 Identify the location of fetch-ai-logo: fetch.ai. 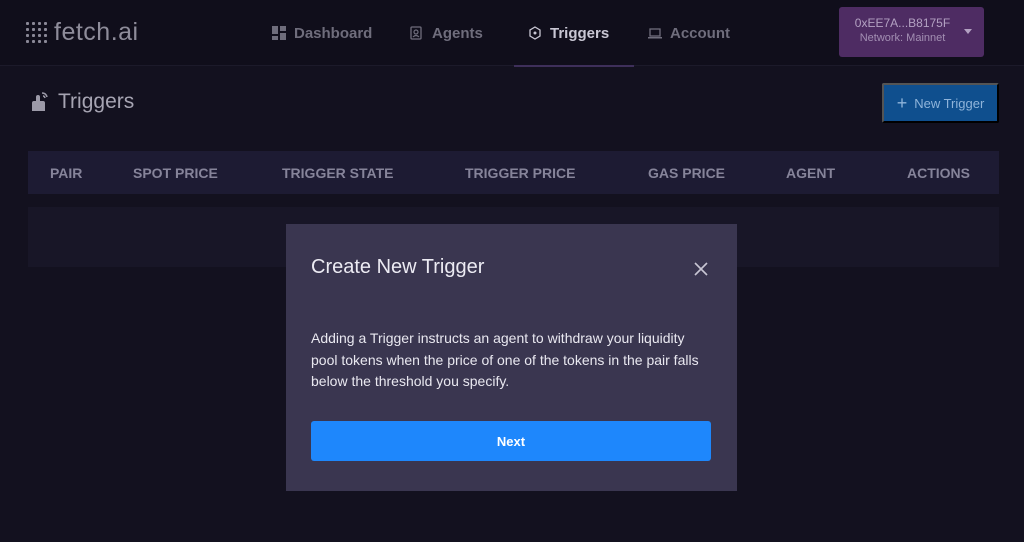
(82, 32).